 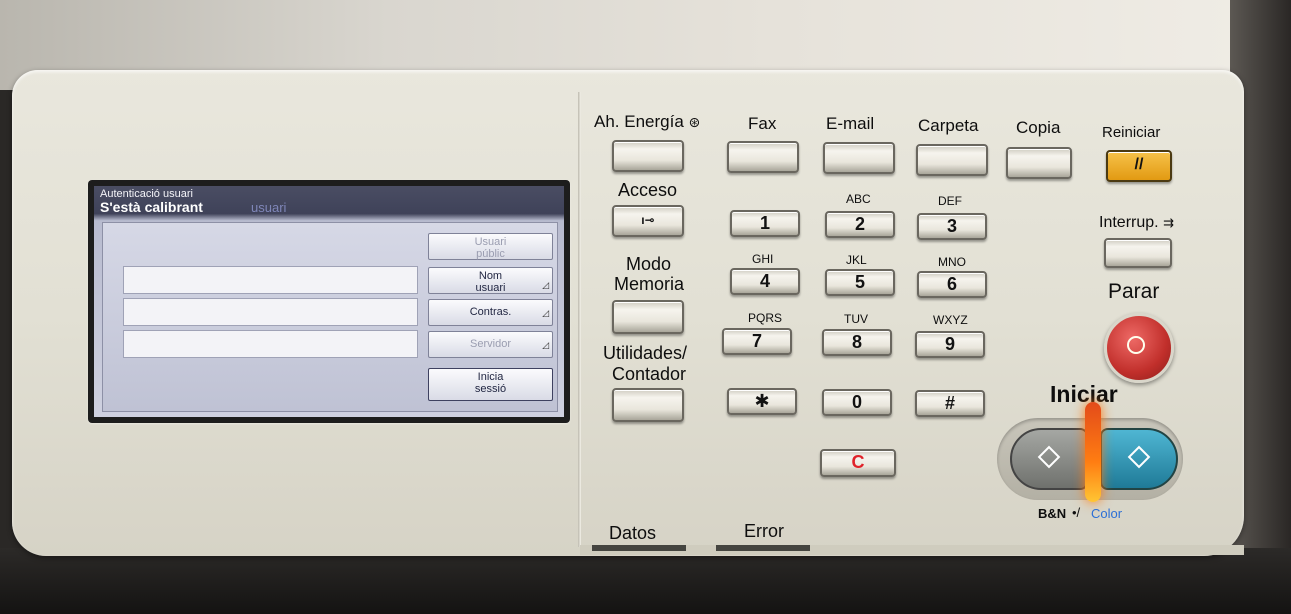 What do you see at coordinates (857, 402) in the screenshot?
I see `key-0: 0` at bounding box center [857, 402].